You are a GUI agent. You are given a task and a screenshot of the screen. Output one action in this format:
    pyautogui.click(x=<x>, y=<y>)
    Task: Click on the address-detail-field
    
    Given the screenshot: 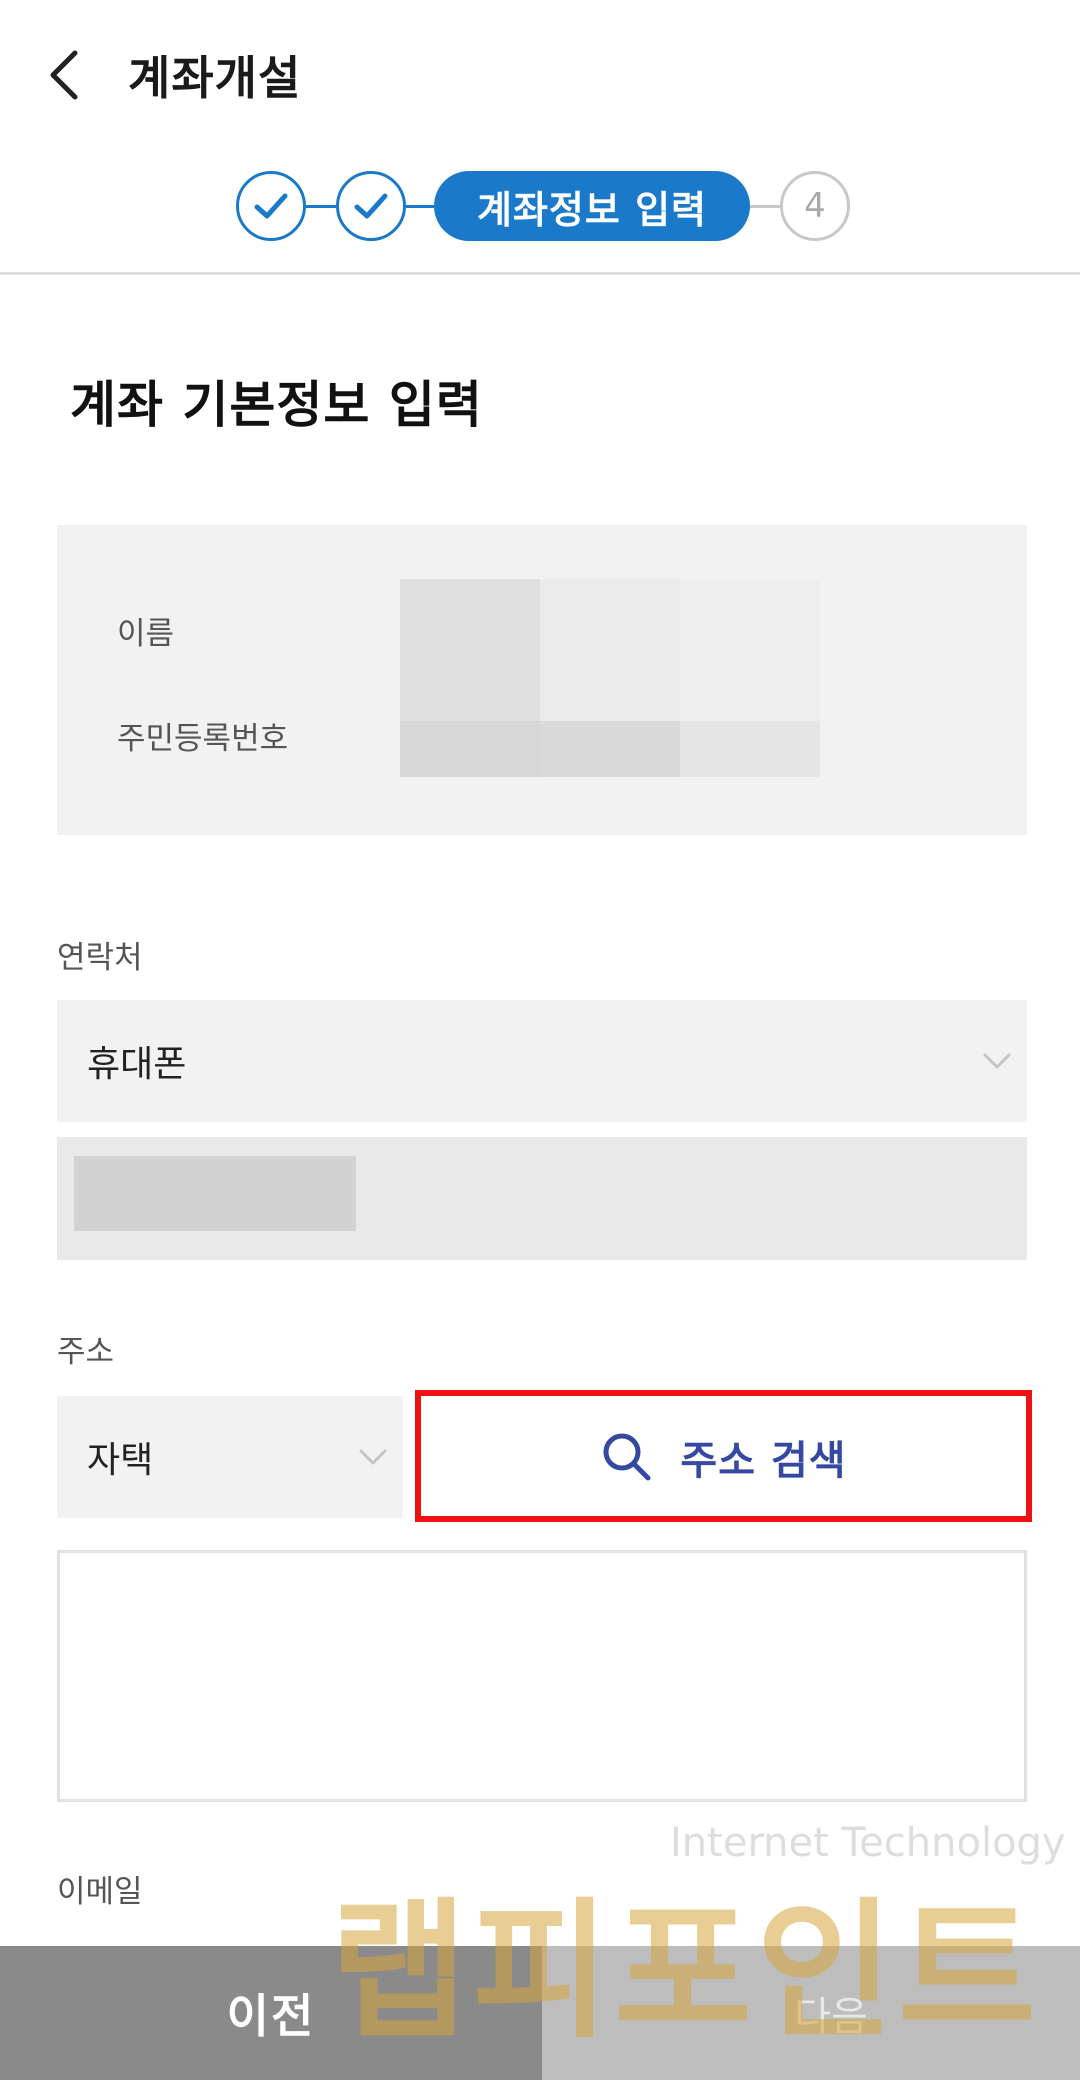 What is the action you would take?
    pyautogui.click(x=542, y=1676)
    